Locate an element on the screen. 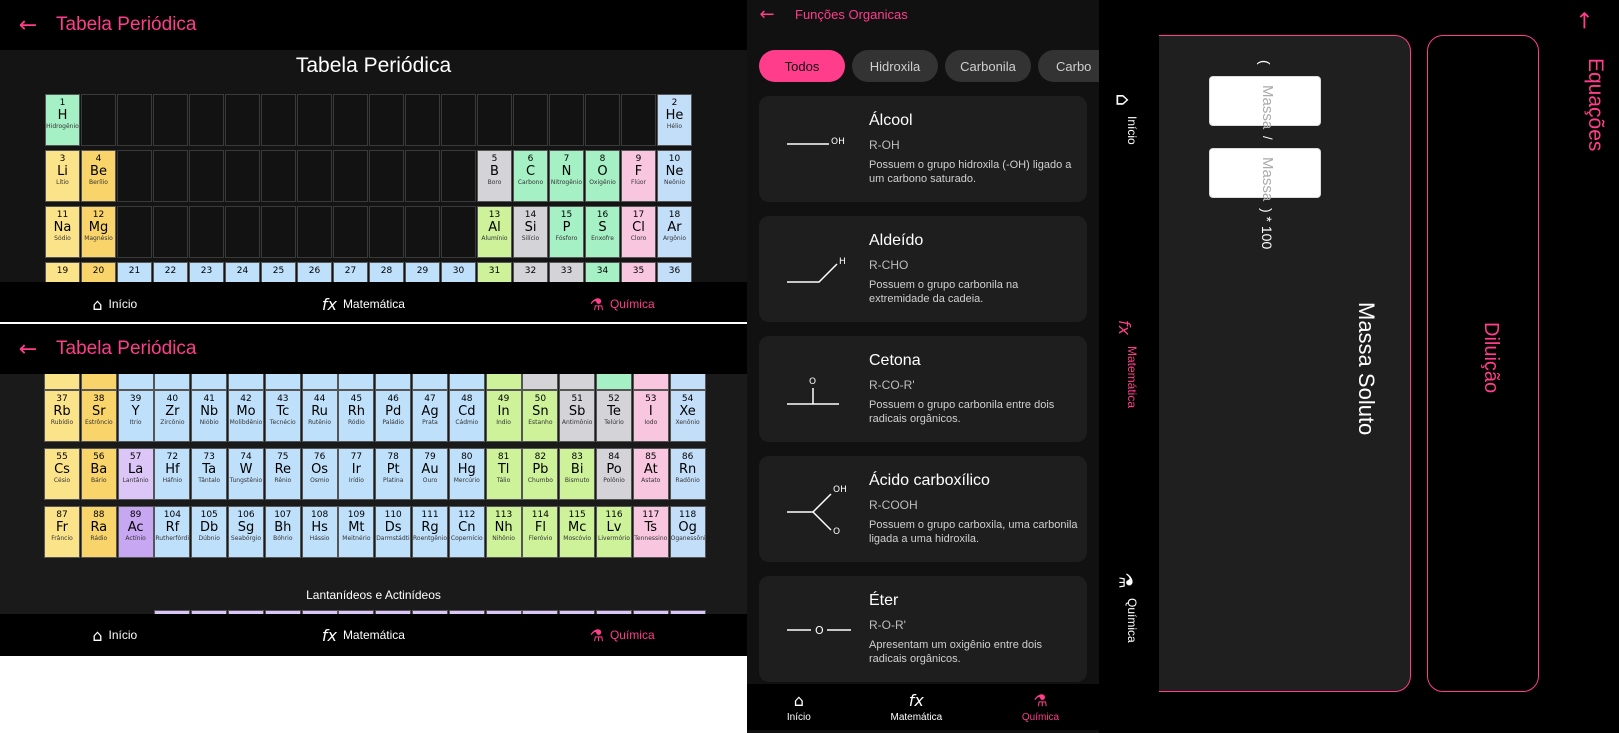 The image size is (1619, 733). element-tile: 24 is located at coordinates (242, 272).